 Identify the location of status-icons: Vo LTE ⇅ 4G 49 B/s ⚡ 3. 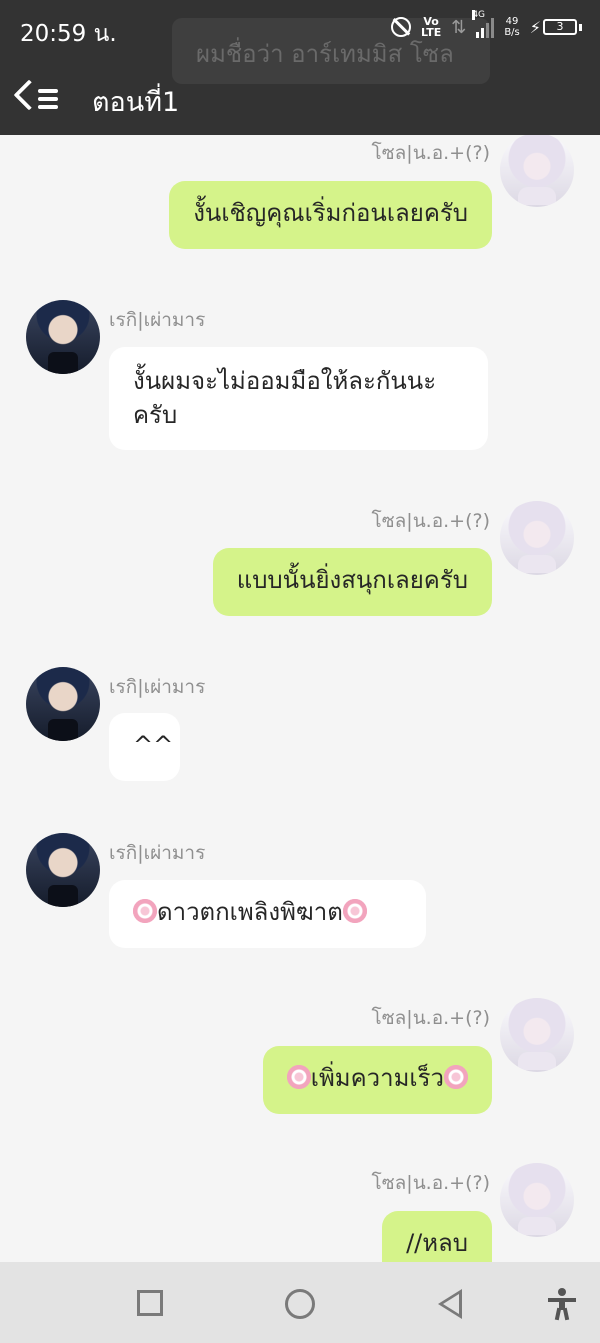
(486, 24).